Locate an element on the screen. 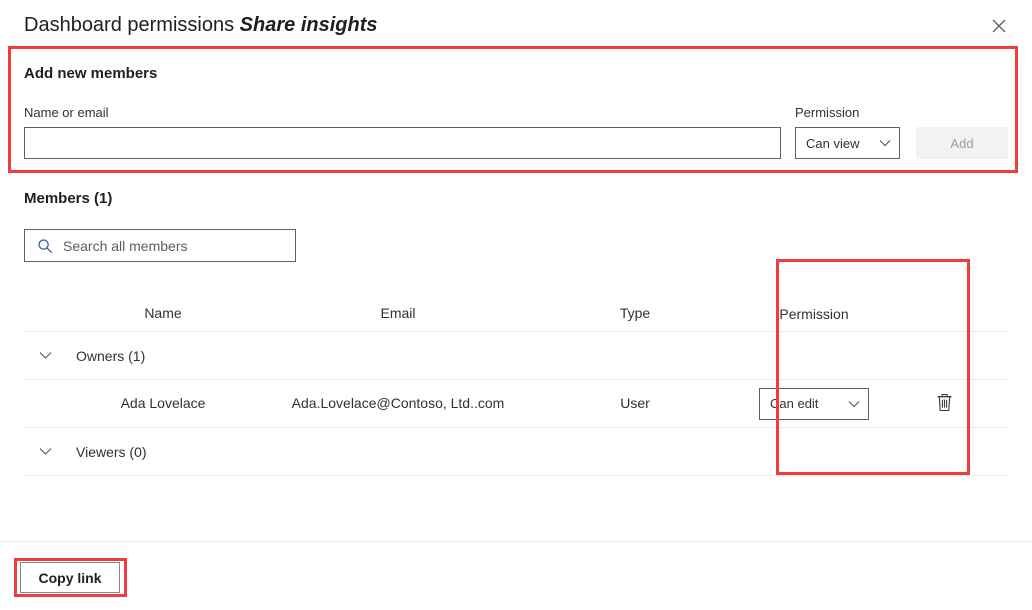  search-members-input is located at coordinates (174, 245).